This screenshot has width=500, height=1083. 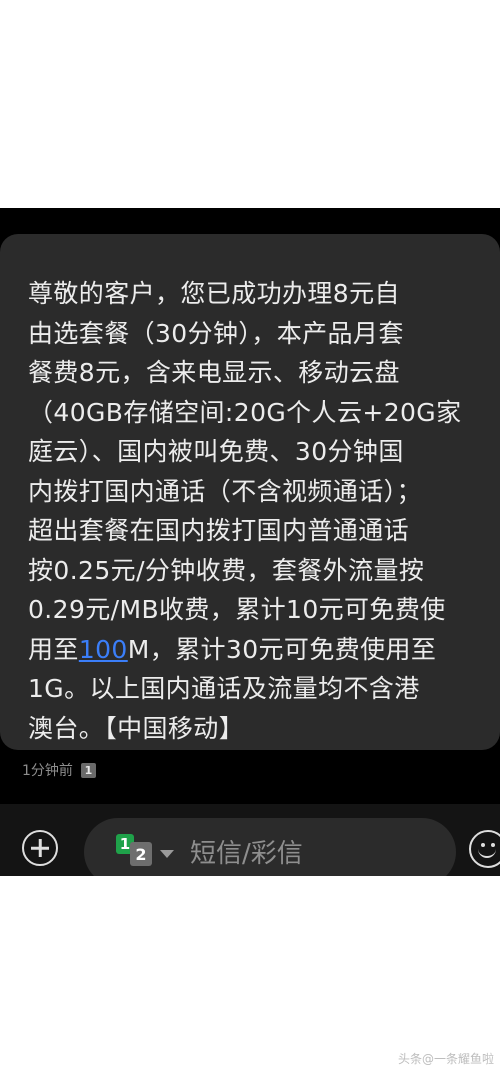 I want to click on message-timestamp: 1分钟前, so click(x=47, y=771).